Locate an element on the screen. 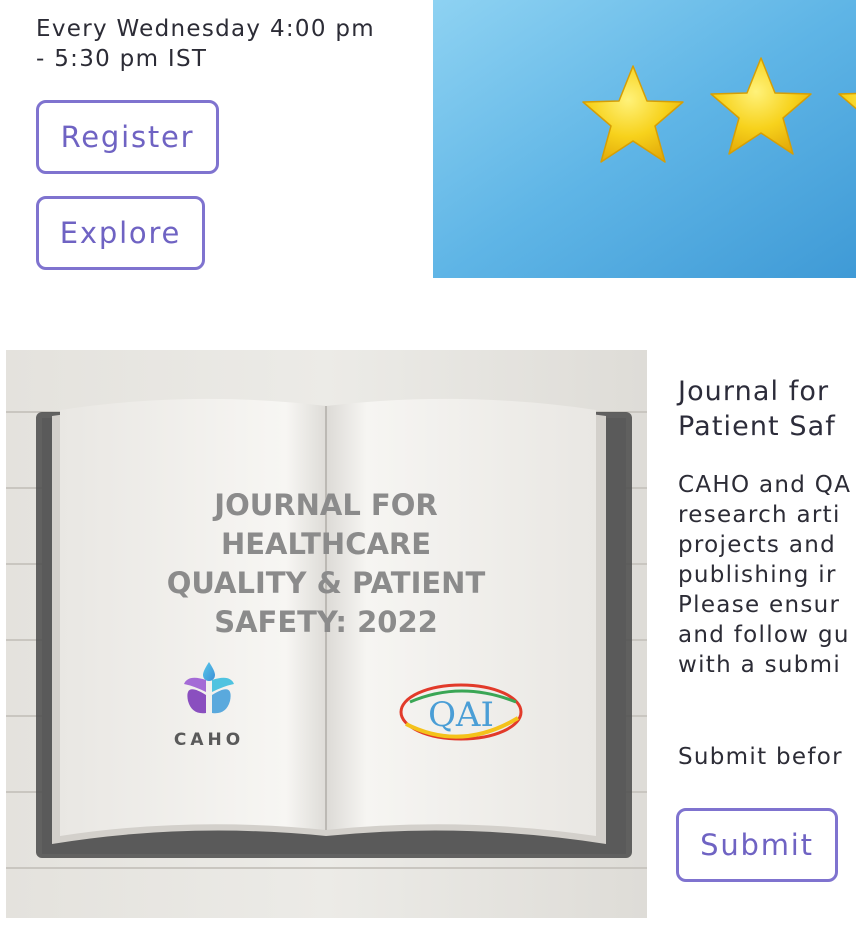  journal-text-line: and follow gu is located at coordinates (764, 635).